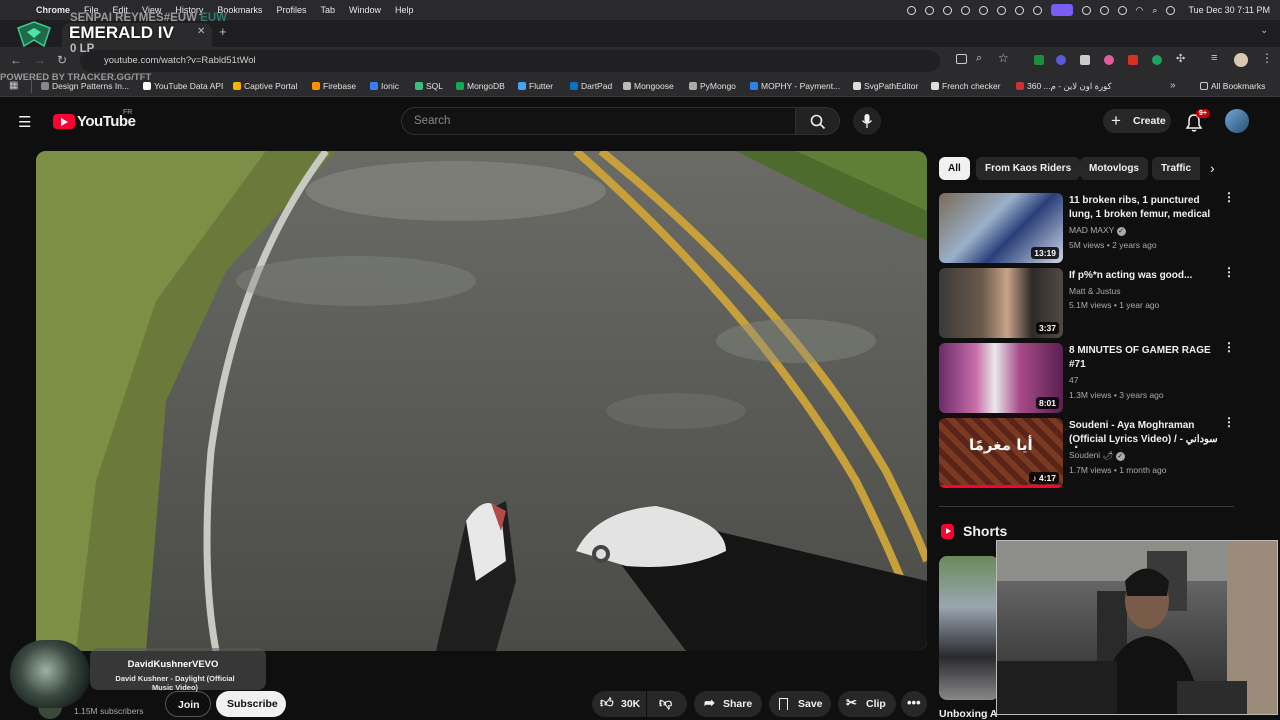 The width and height of the screenshot is (1280, 720). I want to click on notifications-button: 9+, so click(1197, 121).